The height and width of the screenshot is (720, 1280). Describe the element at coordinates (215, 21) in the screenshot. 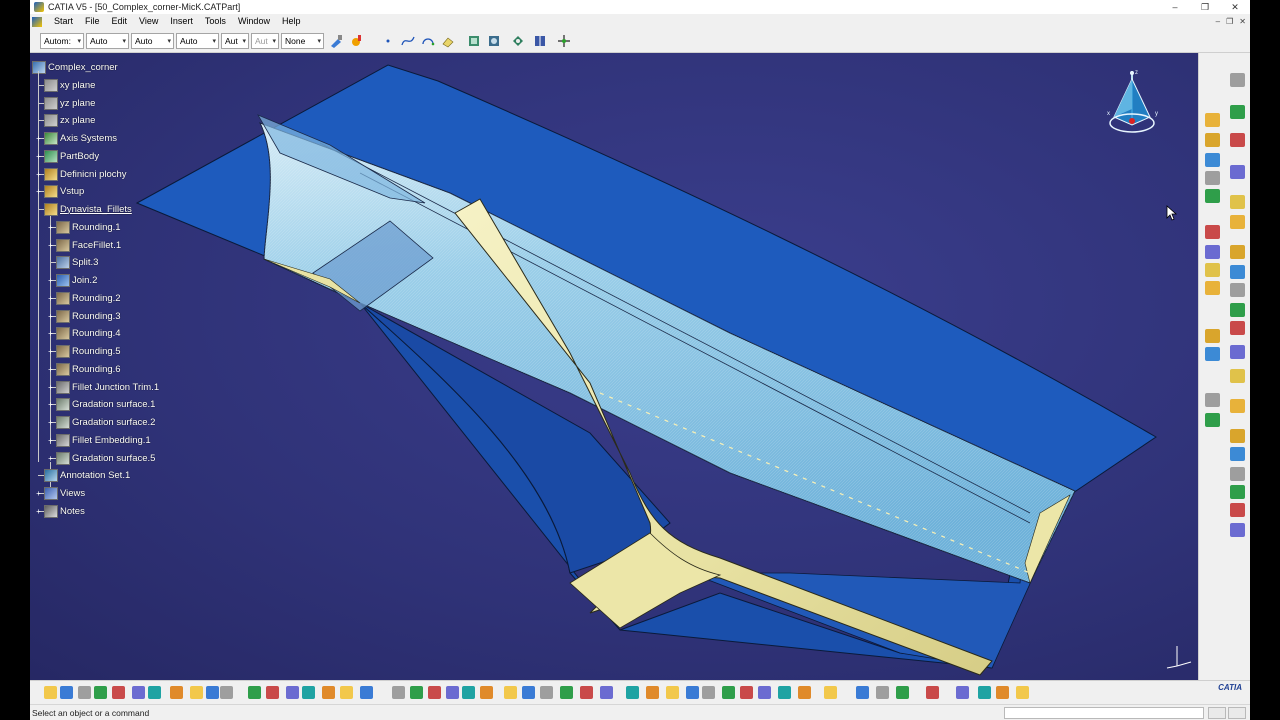

I see `menu-tools: Tools` at that location.